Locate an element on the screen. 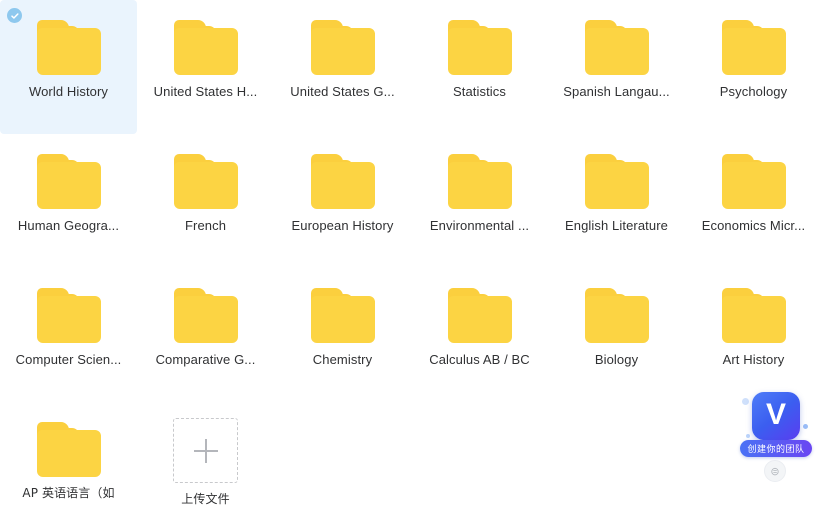  plus-icon is located at coordinates (205, 450).